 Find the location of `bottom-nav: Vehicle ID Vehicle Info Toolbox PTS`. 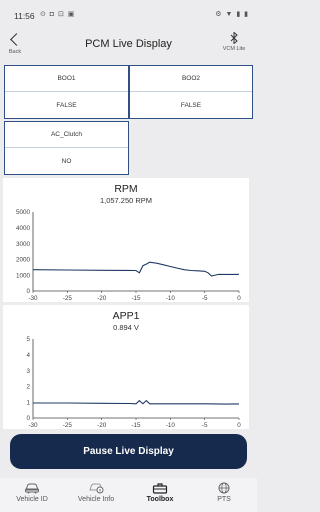

bottom-nav: Vehicle ID Vehicle Info Toolbox PTS is located at coordinates (128, 495).